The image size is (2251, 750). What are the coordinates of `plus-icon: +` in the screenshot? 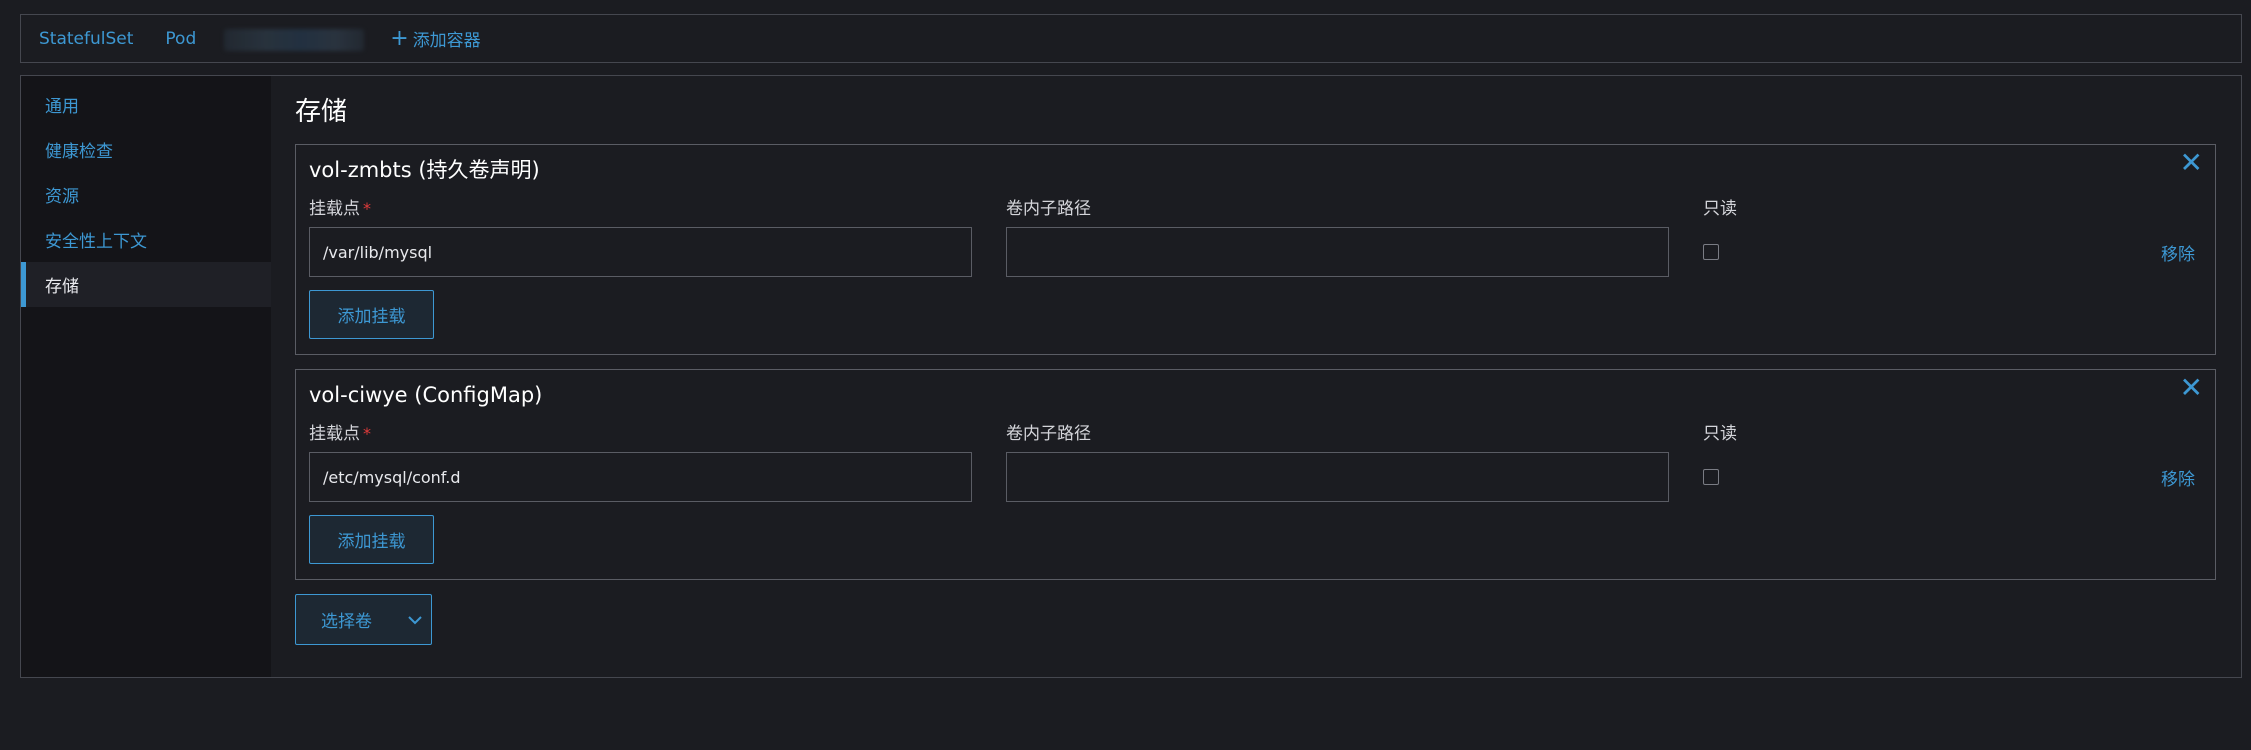 It's located at (399, 38).